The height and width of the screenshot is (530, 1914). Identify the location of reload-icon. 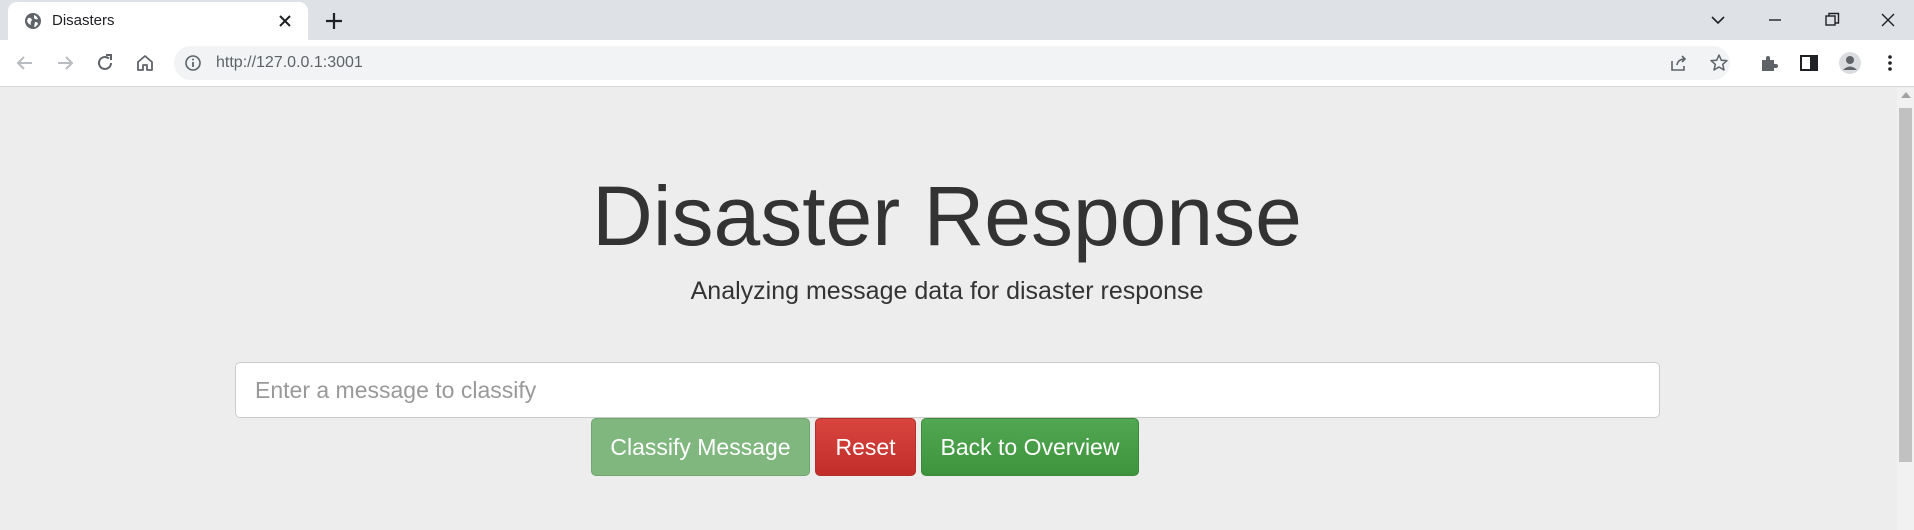
(105, 63).